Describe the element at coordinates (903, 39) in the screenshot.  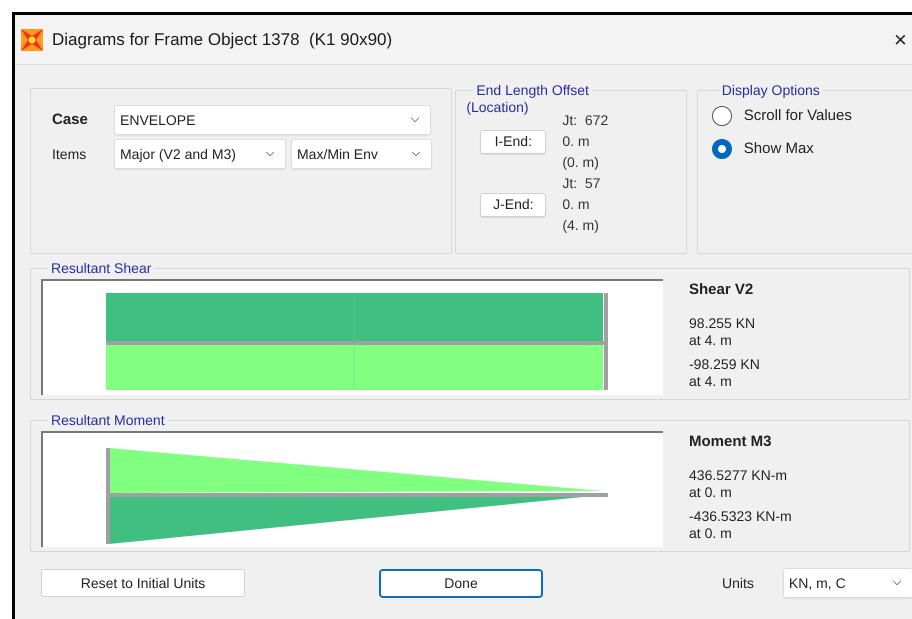
I see `close-button: ×` at that location.